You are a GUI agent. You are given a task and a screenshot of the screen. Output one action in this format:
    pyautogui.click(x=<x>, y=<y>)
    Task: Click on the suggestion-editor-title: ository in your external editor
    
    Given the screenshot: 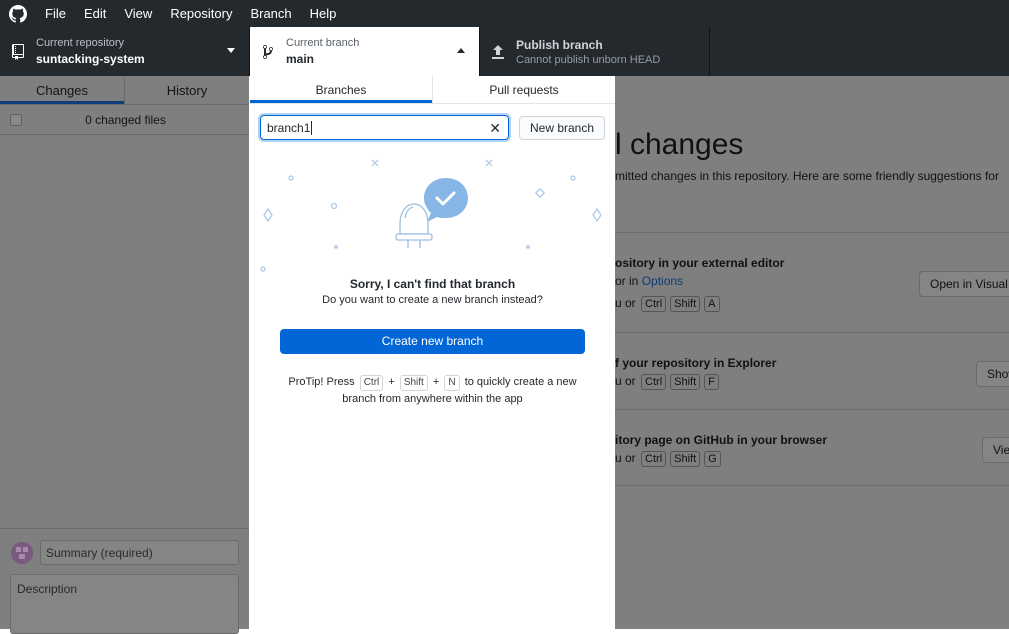 What is the action you would take?
    pyautogui.click(x=700, y=263)
    